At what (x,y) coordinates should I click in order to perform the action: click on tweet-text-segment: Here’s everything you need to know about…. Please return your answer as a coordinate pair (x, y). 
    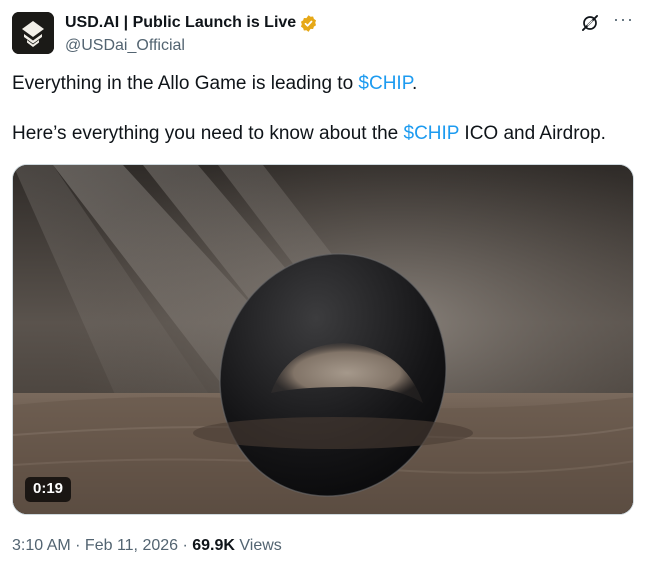
    Looking at the image, I should click on (208, 133).